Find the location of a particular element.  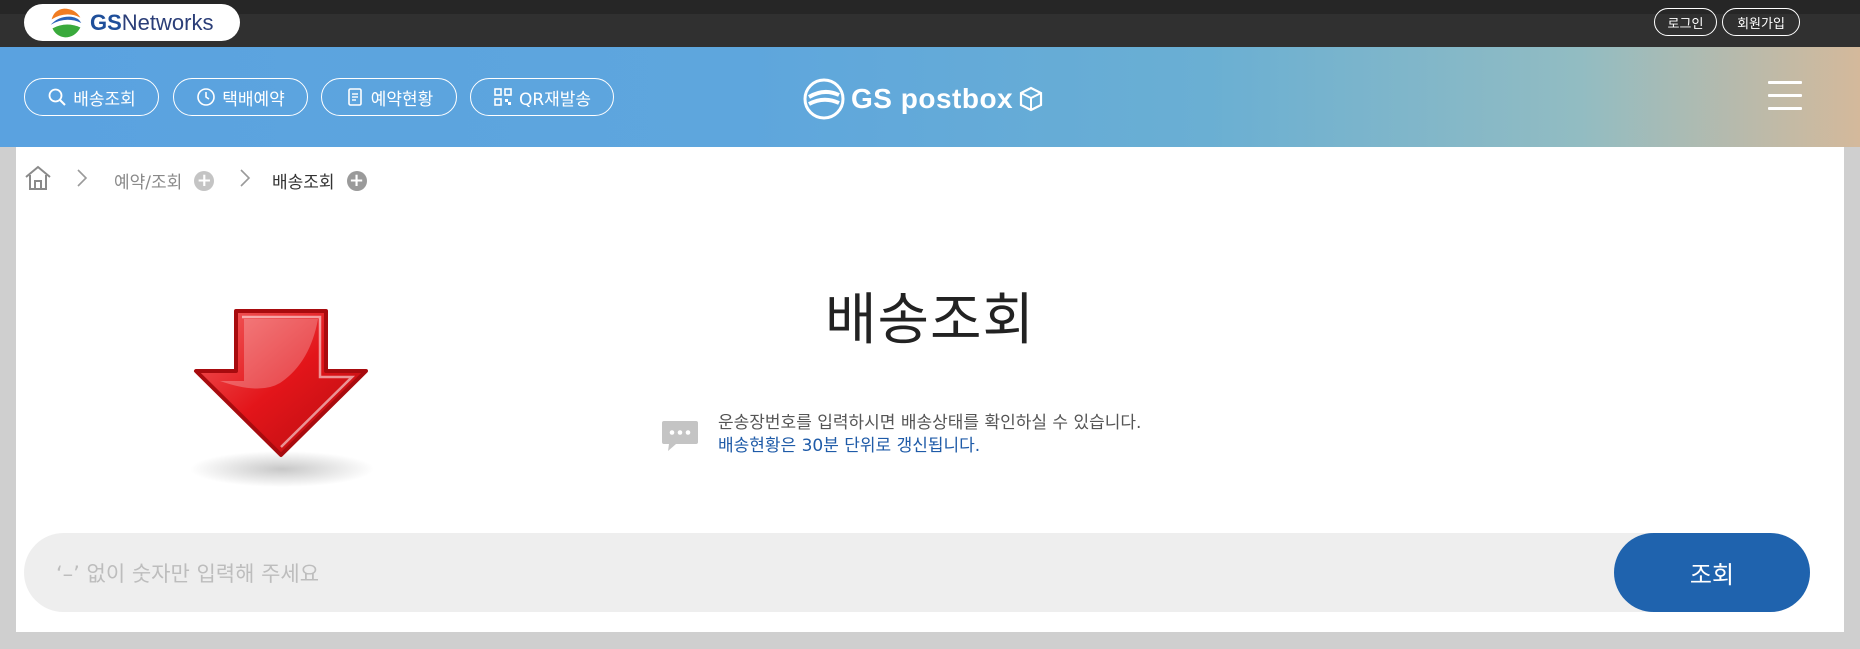

nav-status-label: 예약현황 is located at coordinates (402, 99).